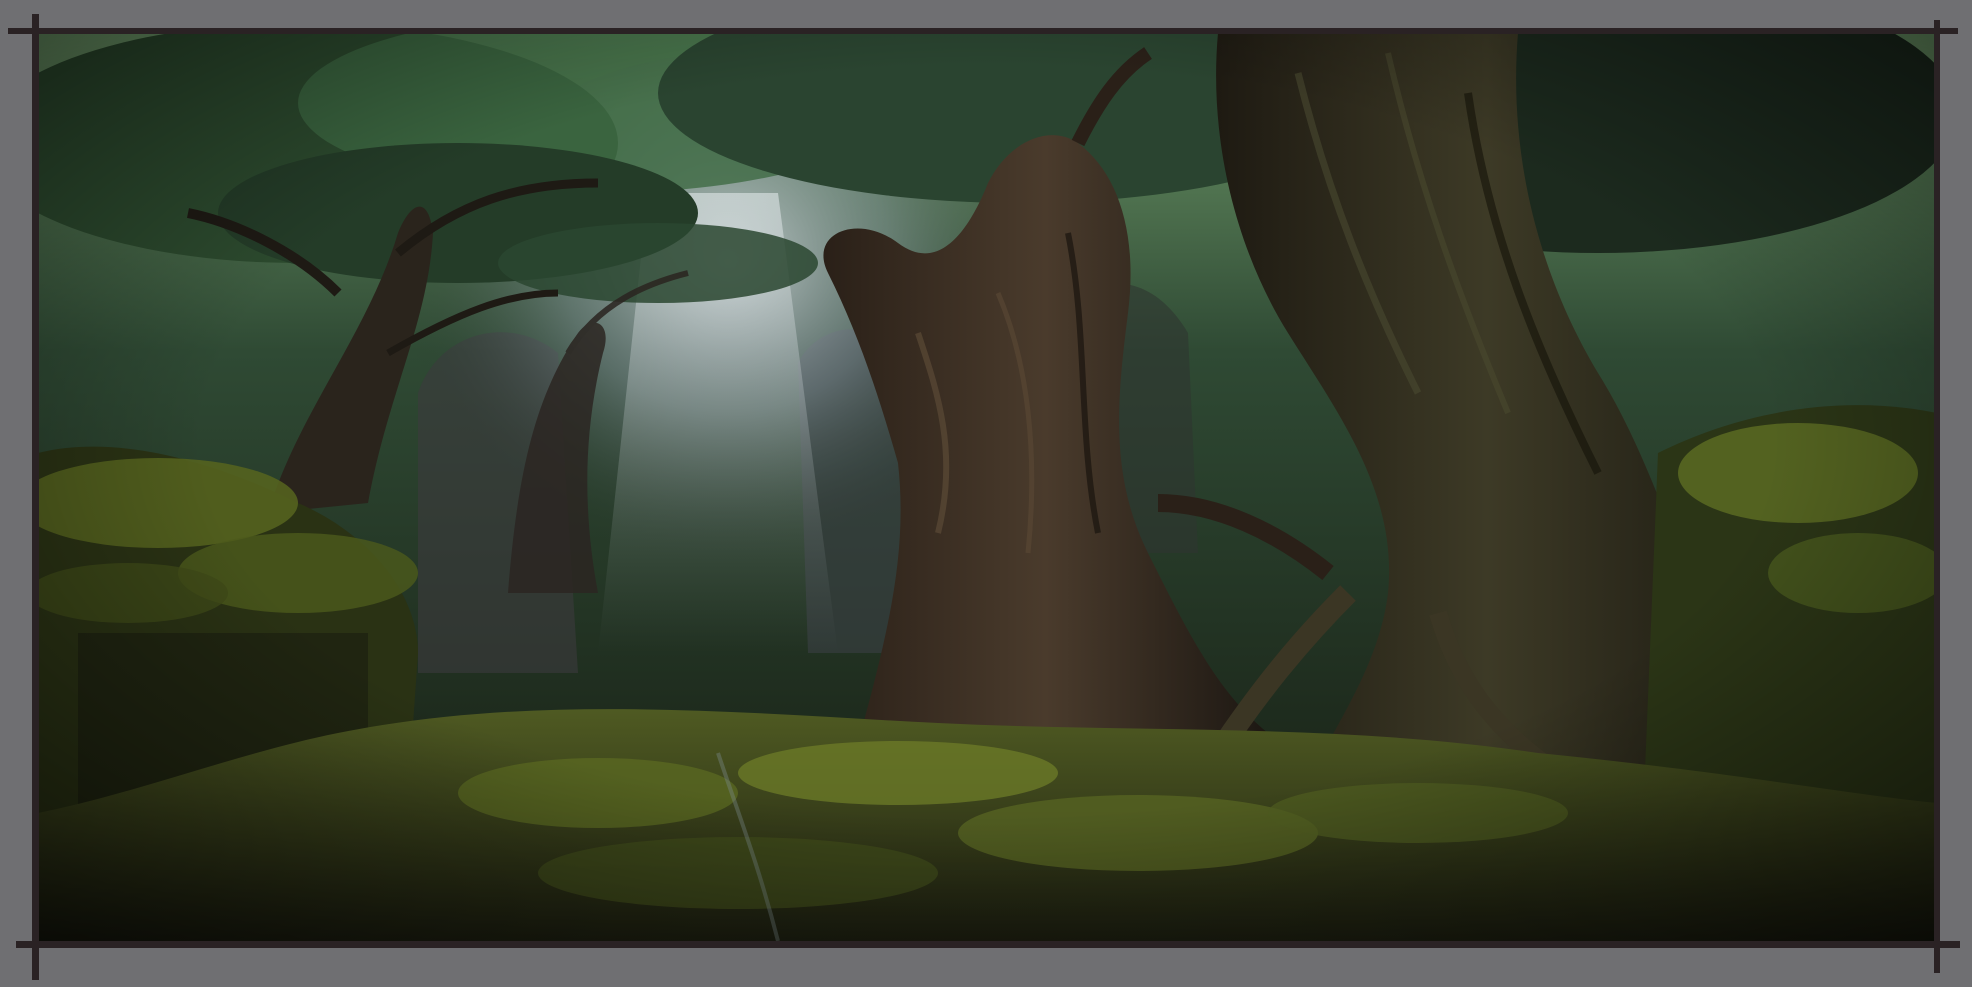  Describe the element at coordinates (983, 31) in the screenshot. I see `frame-top-line` at that location.